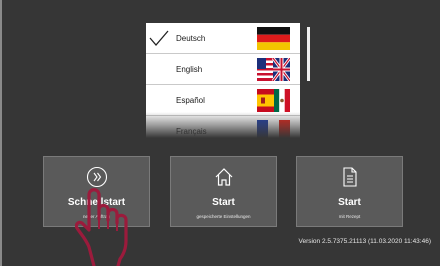  I want to click on tile-subtitle: gespeicherte Einstellungen, so click(223, 216).